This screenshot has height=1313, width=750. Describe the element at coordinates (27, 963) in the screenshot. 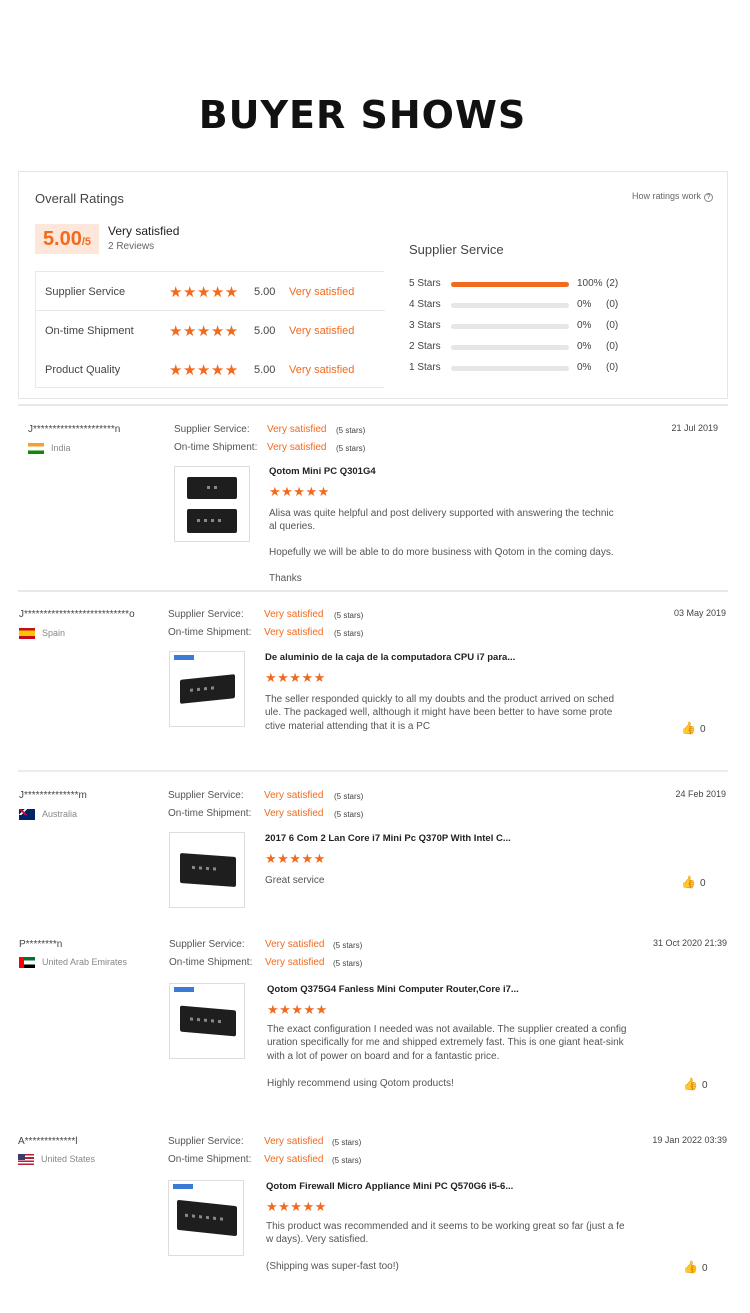

I see `uae-flag-icon` at that location.